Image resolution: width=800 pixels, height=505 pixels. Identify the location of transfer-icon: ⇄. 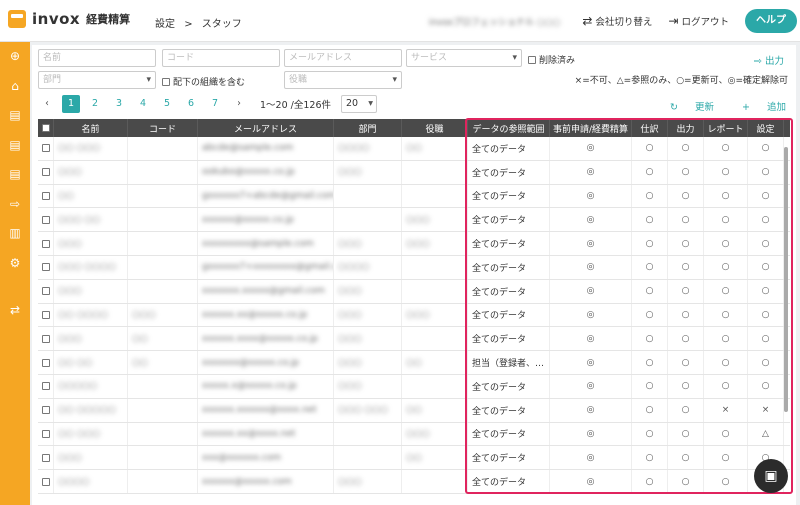
(15, 311).